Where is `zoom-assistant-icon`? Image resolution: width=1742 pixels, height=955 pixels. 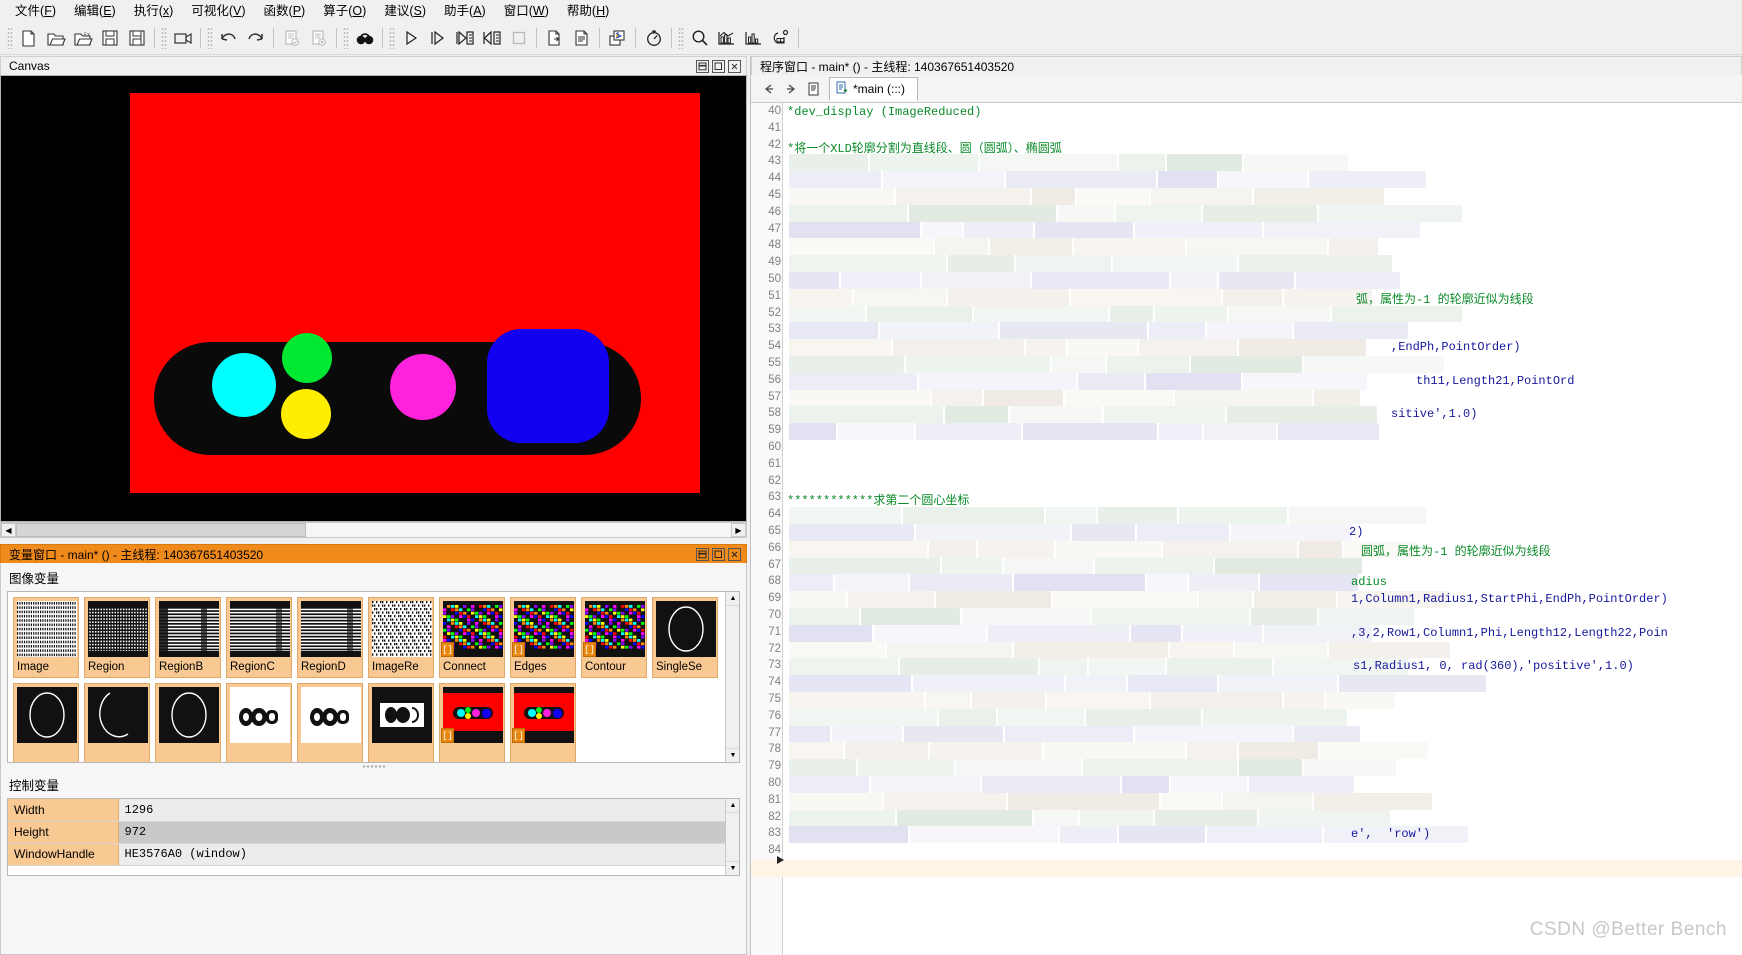
zoom-assistant-icon is located at coordinates (699, 38).